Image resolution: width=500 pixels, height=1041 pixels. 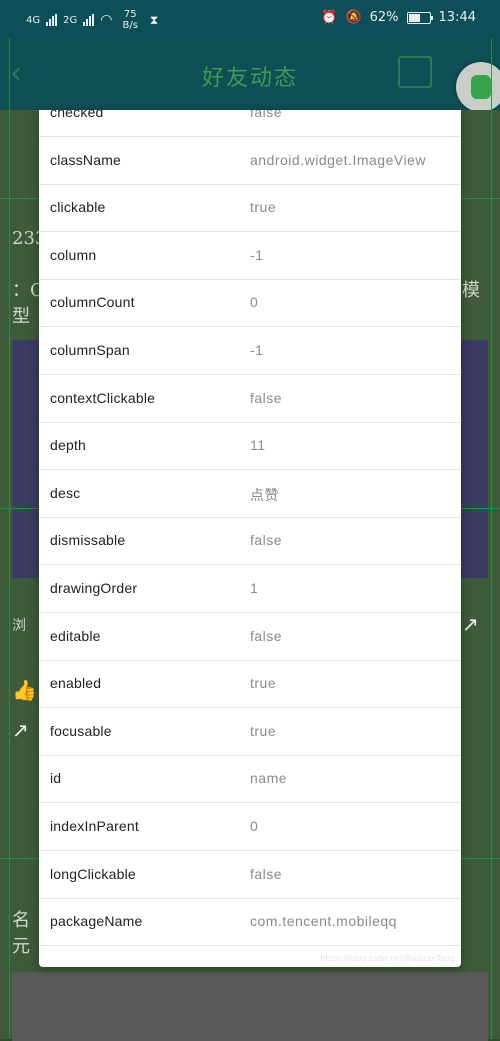 What do you see at coordinates (96, 921) in the screenshot?
I see `property-key: packageName` at bounding box center [96, 921].